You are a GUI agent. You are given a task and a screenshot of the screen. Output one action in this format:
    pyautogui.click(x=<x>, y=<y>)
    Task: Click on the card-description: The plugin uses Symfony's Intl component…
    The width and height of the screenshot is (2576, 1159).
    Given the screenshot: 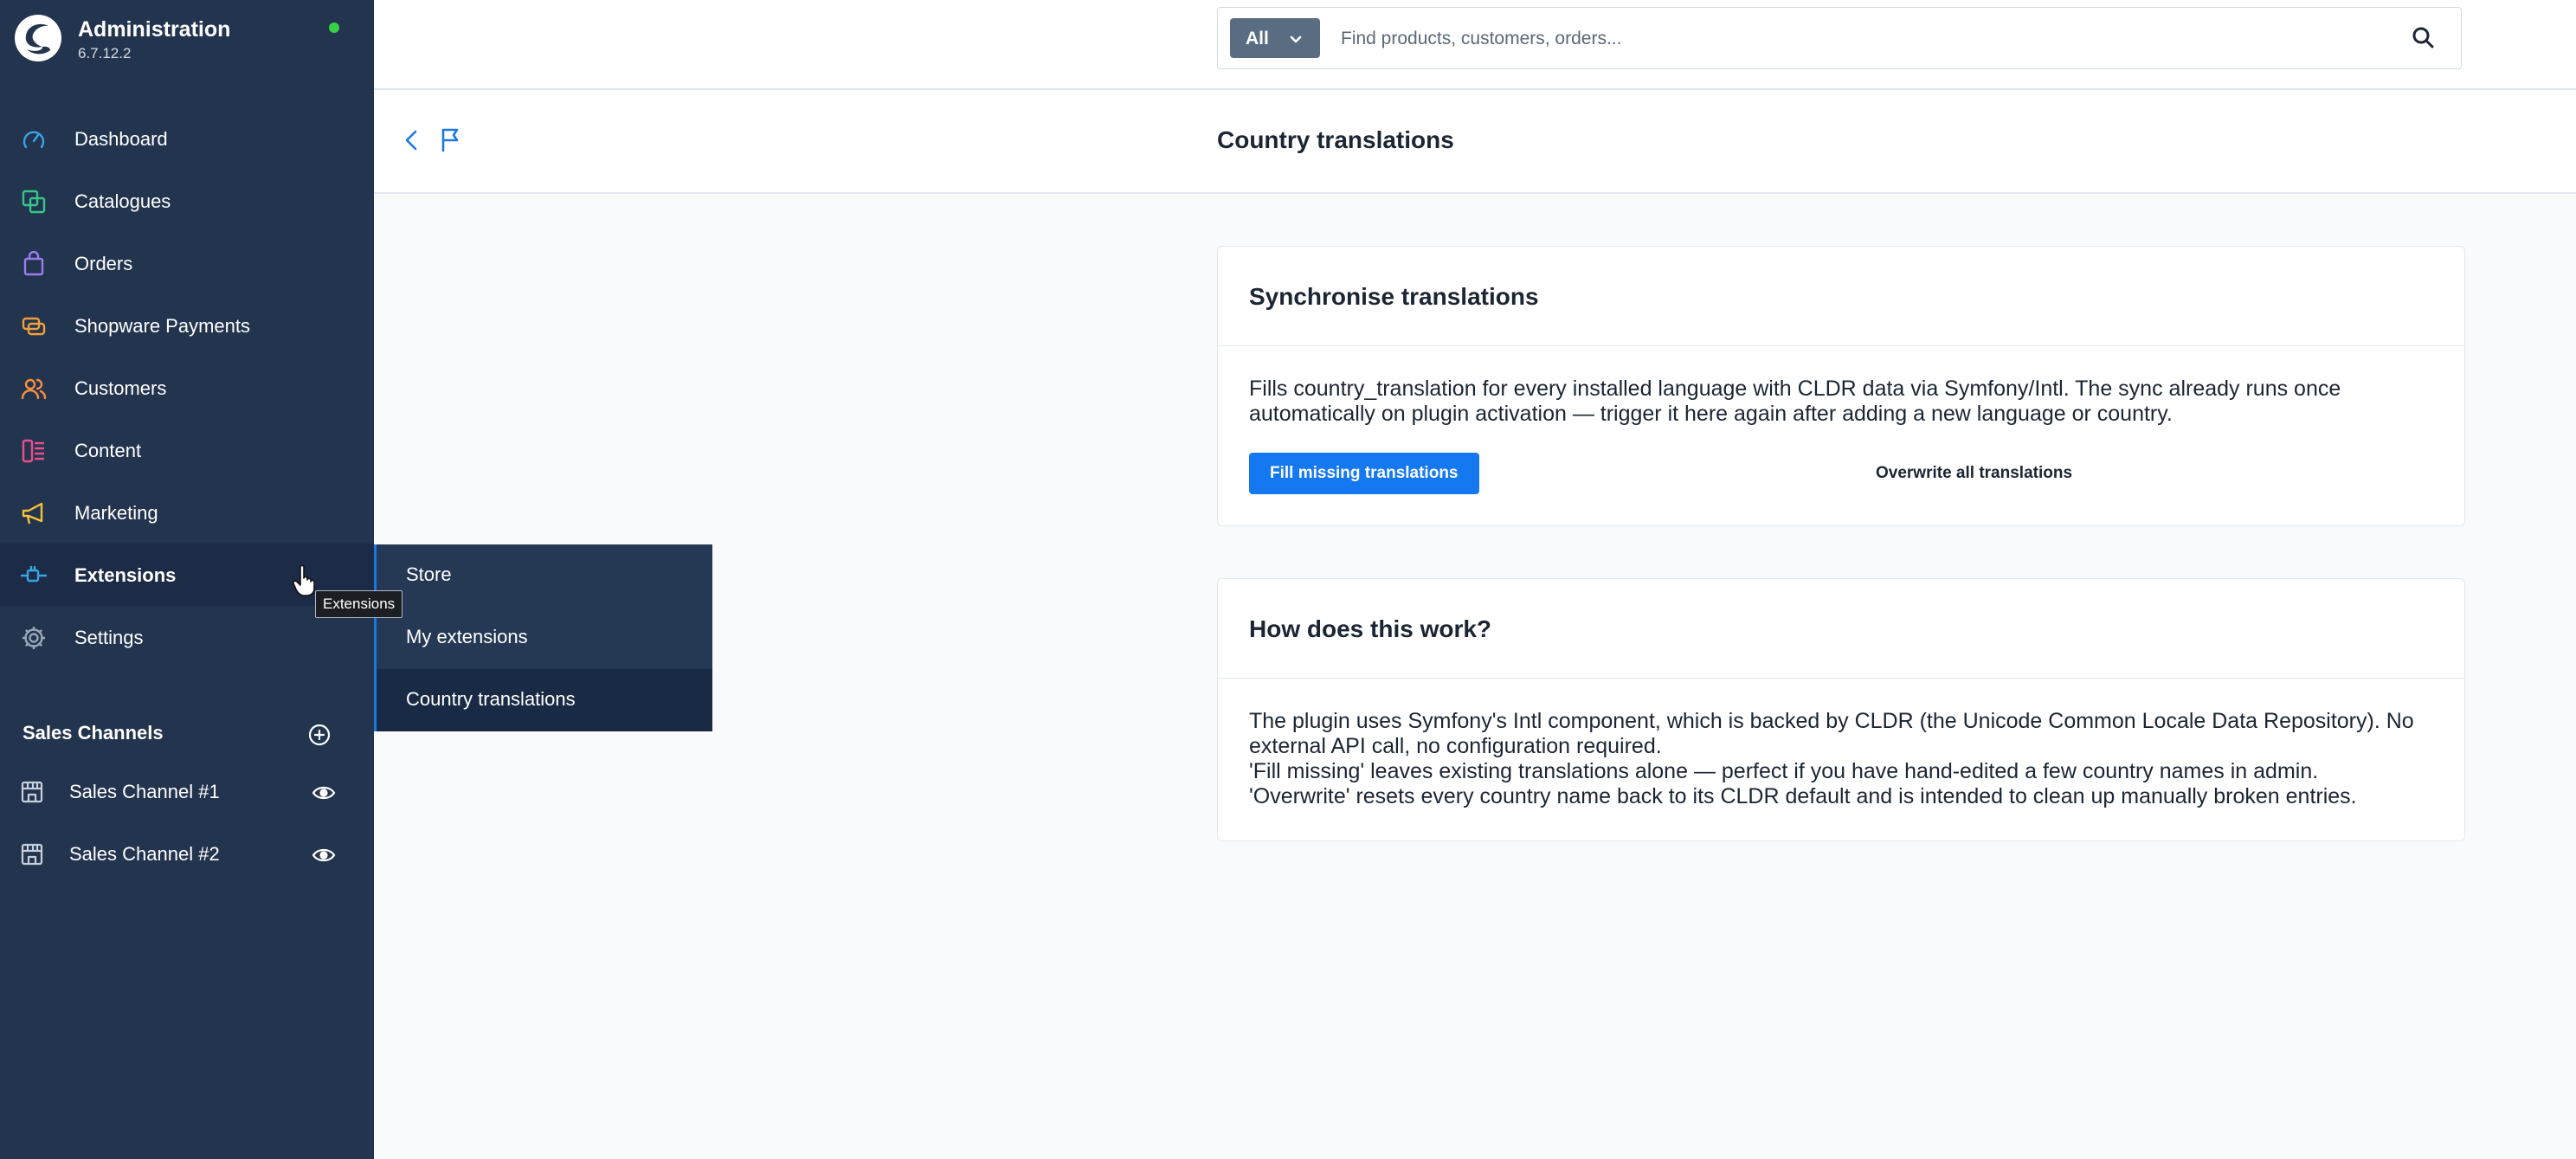 What is the action you would take?
    pyautogui.click(x=1842, y=759)
    